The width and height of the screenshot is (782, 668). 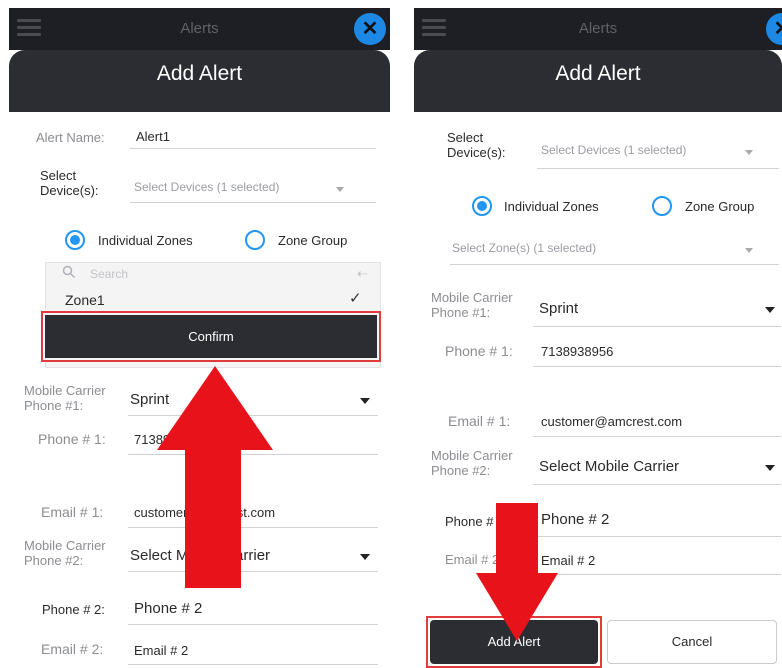 I want to click on email2-value: Email # 2, so click(x=161, y=650).